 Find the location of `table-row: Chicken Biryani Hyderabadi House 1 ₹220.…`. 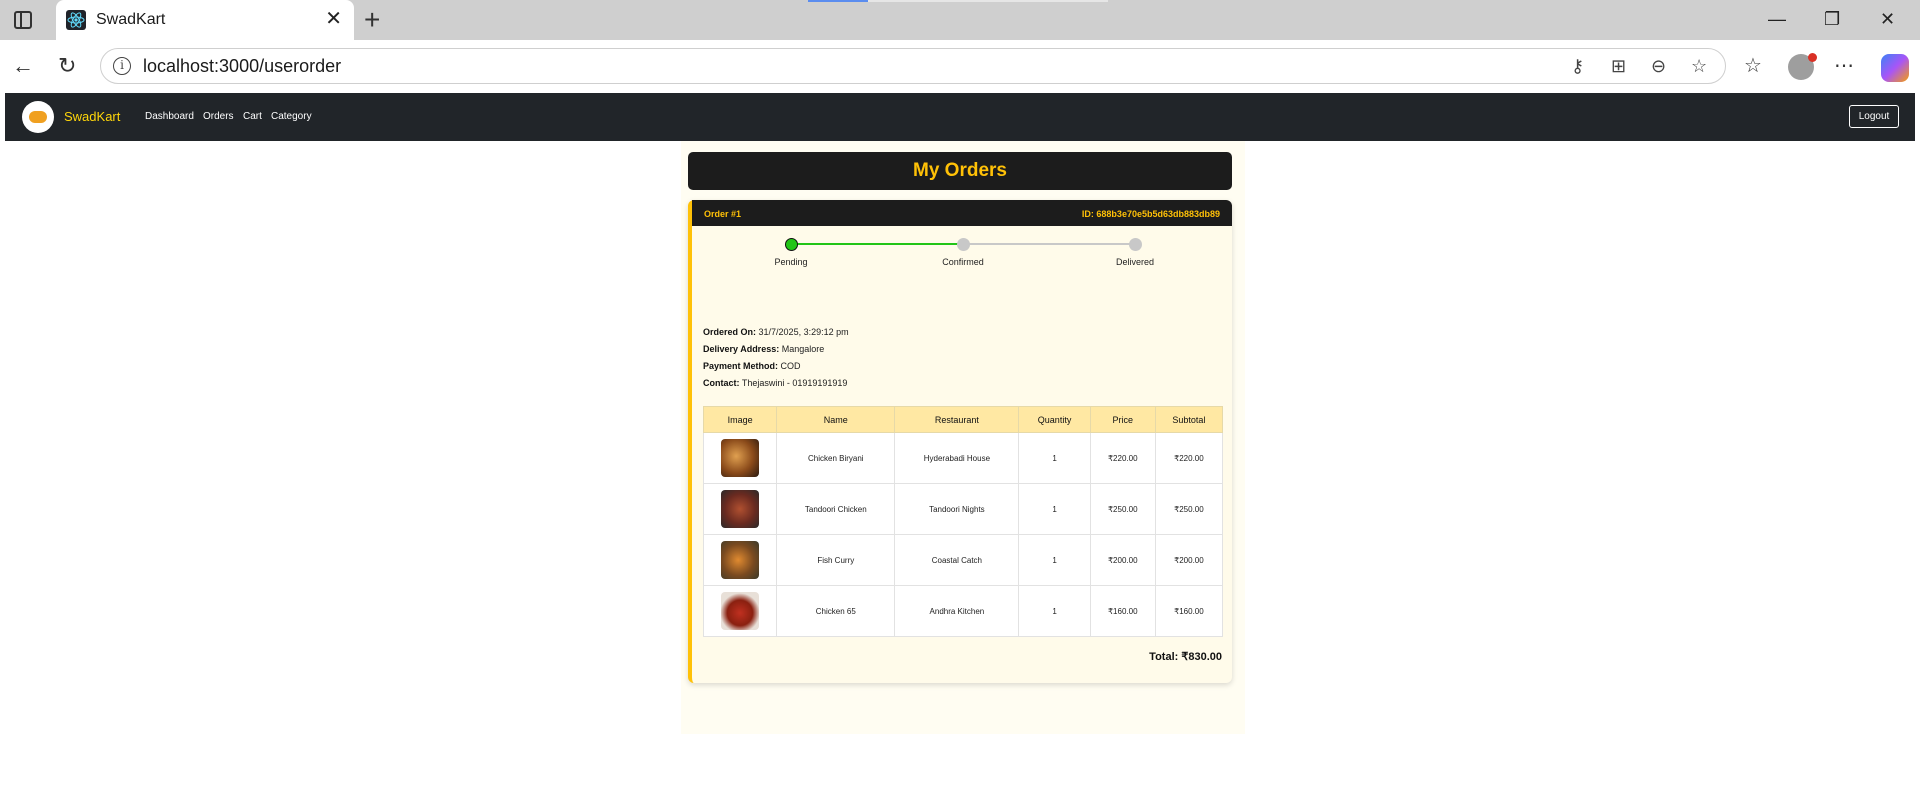

table-row: Chicken Biryani Hyderabadi House 1 ₹220.… is located at coordinates (963, 458).